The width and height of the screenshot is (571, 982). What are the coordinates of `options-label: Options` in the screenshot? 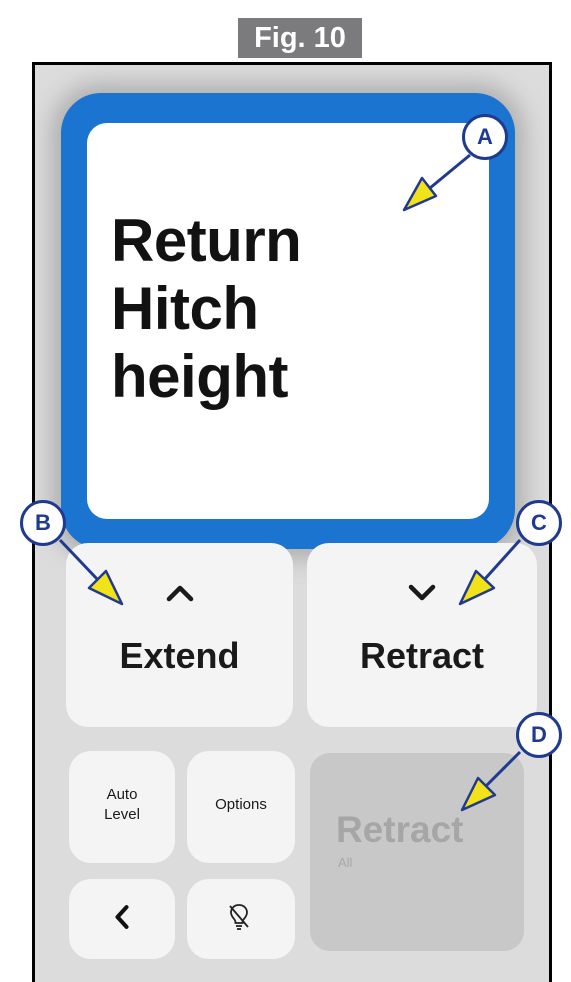 It's located at (241, 804).